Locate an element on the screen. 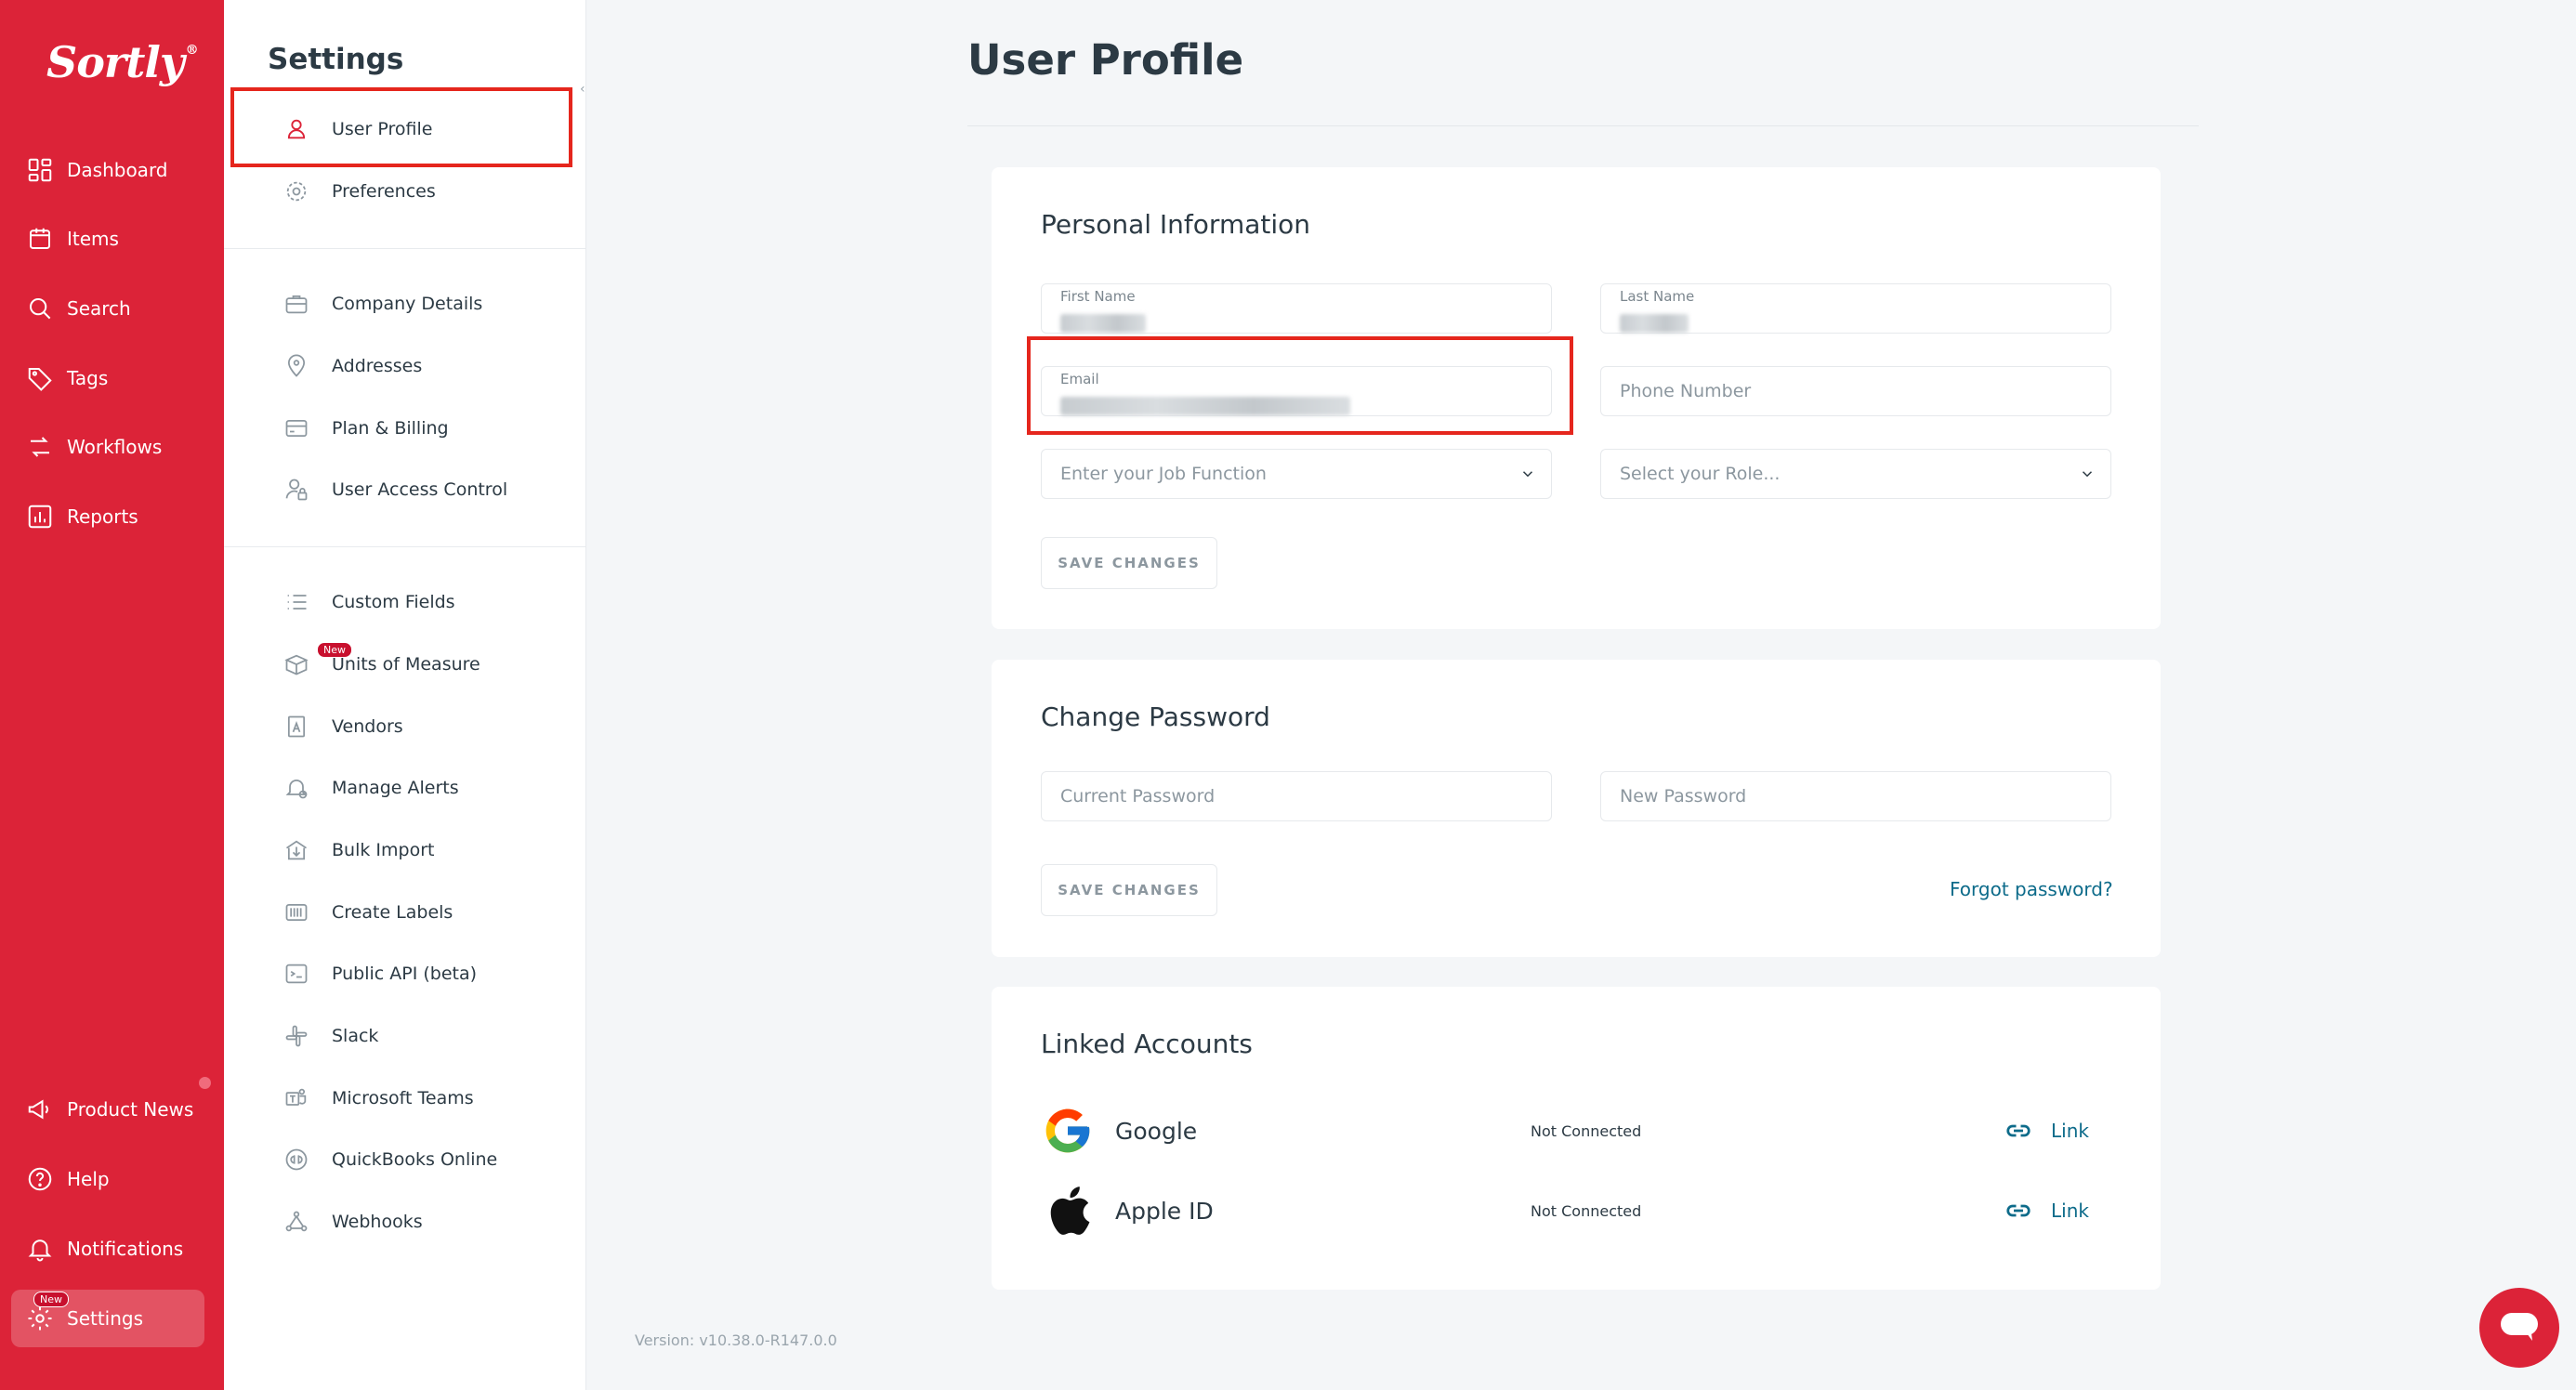  field-placeholder: Current Password is located at coordinates (1138, 796).